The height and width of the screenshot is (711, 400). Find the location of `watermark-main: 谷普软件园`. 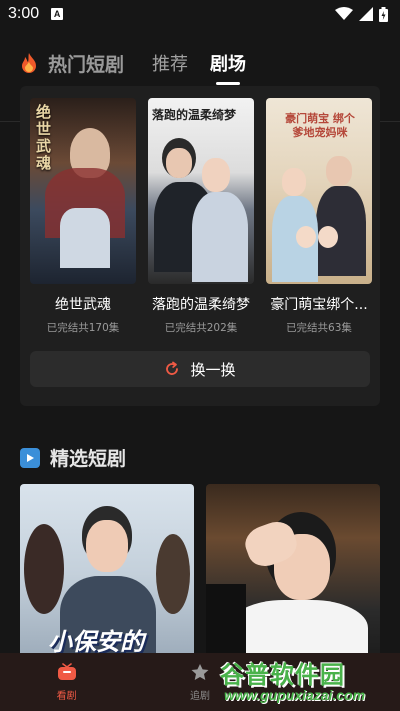

watermark-main: 谷普软件园 is located at coordinates (282, 675).